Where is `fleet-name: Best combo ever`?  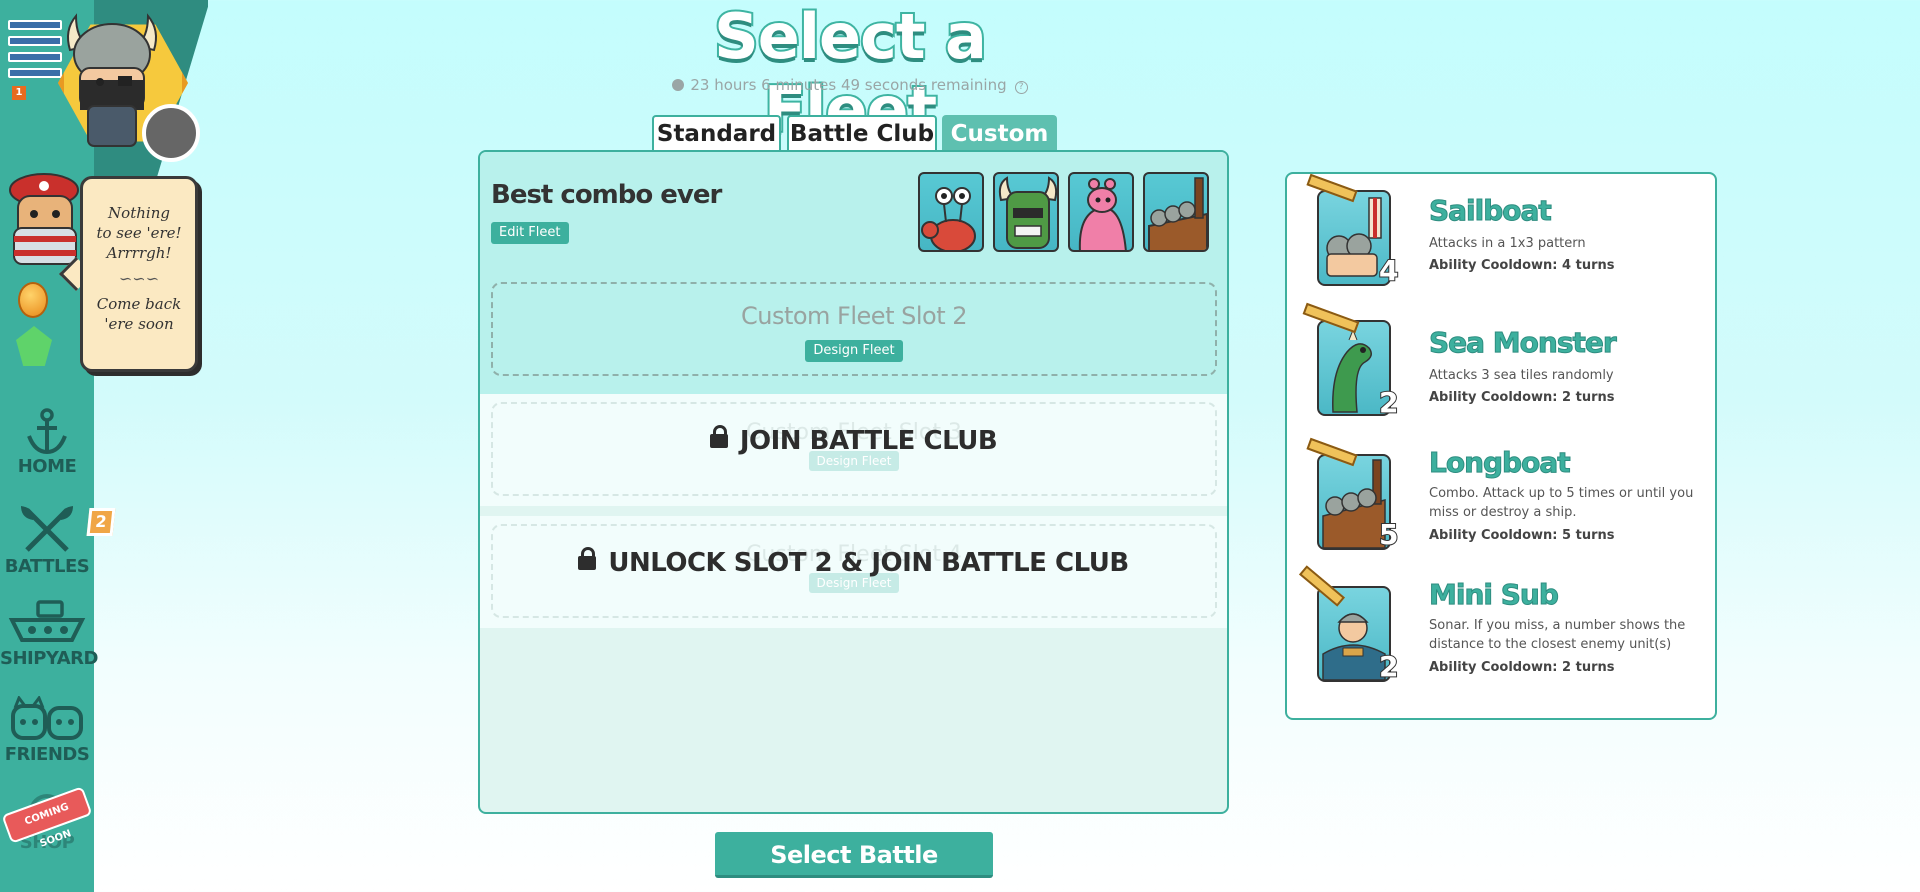
fleet-name: Best combo ever is located at coordinates (606, 195).